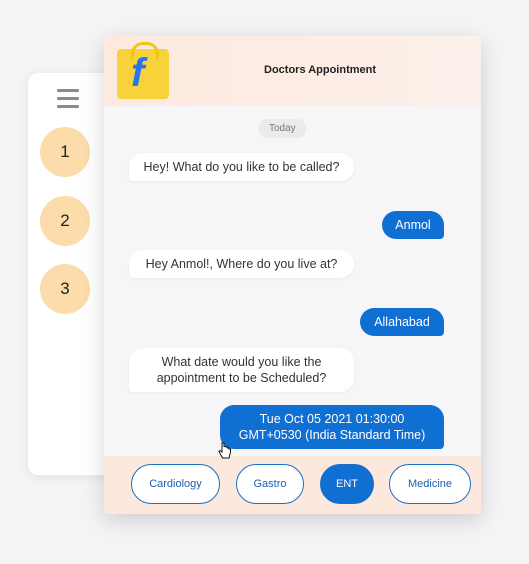 The image size is (529, 564). What do you see at coordinates (430, 484) in the screenshot?
I see `option-medicine-button: Medicine` at bounding box center [430, 484].